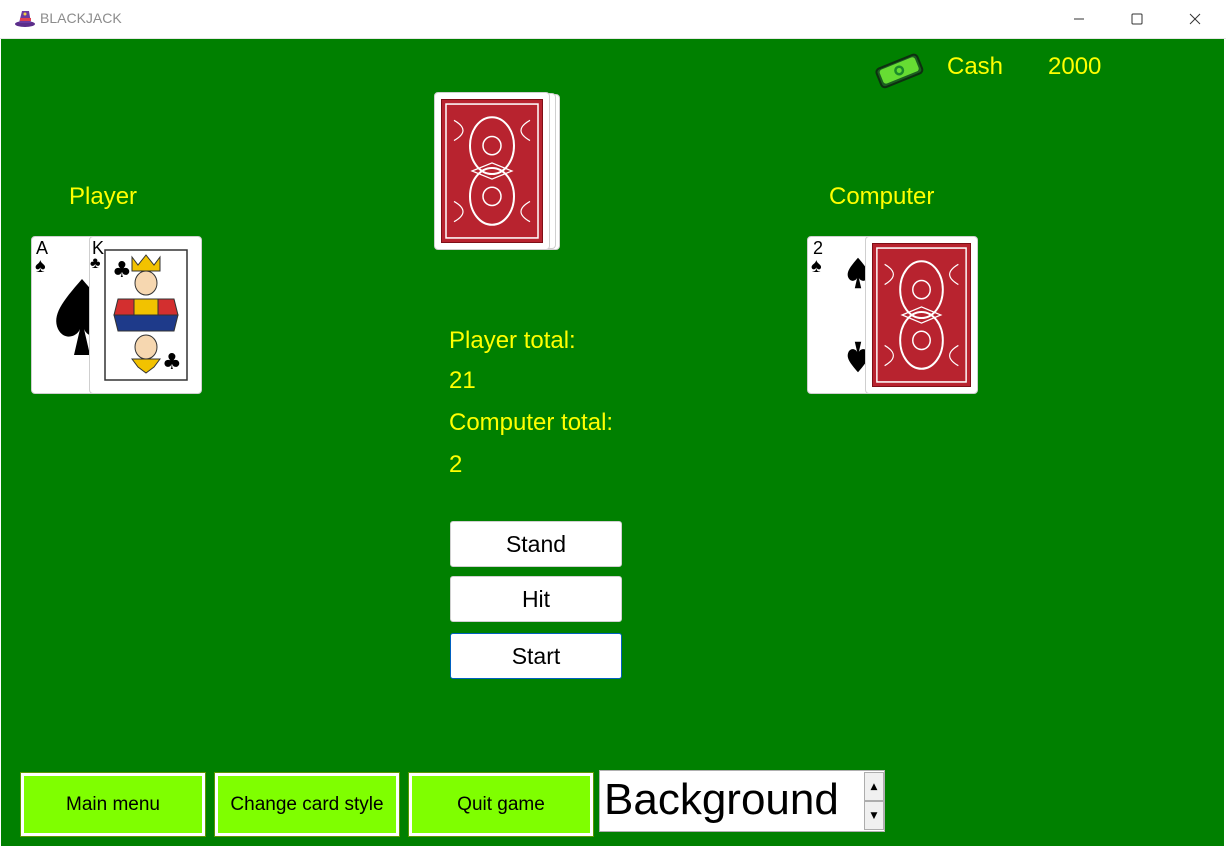 The width and height of the screenshot is (1226, 848). Describe the element at coordinates (531, 422) in the screenshot. I see `computer-total-label: Computer total:` at that location.